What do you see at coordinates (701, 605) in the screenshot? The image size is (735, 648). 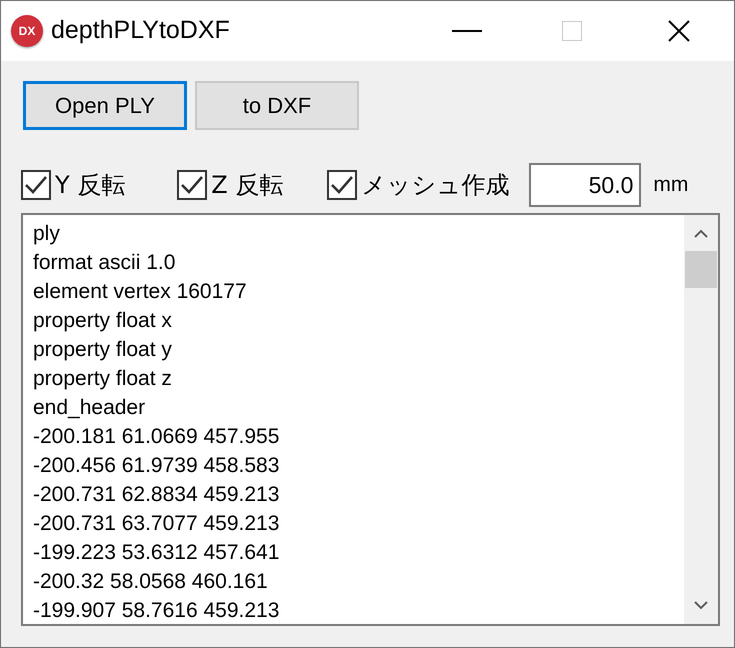 I see `scroll-down-icon` at bounding box center [701, 605].